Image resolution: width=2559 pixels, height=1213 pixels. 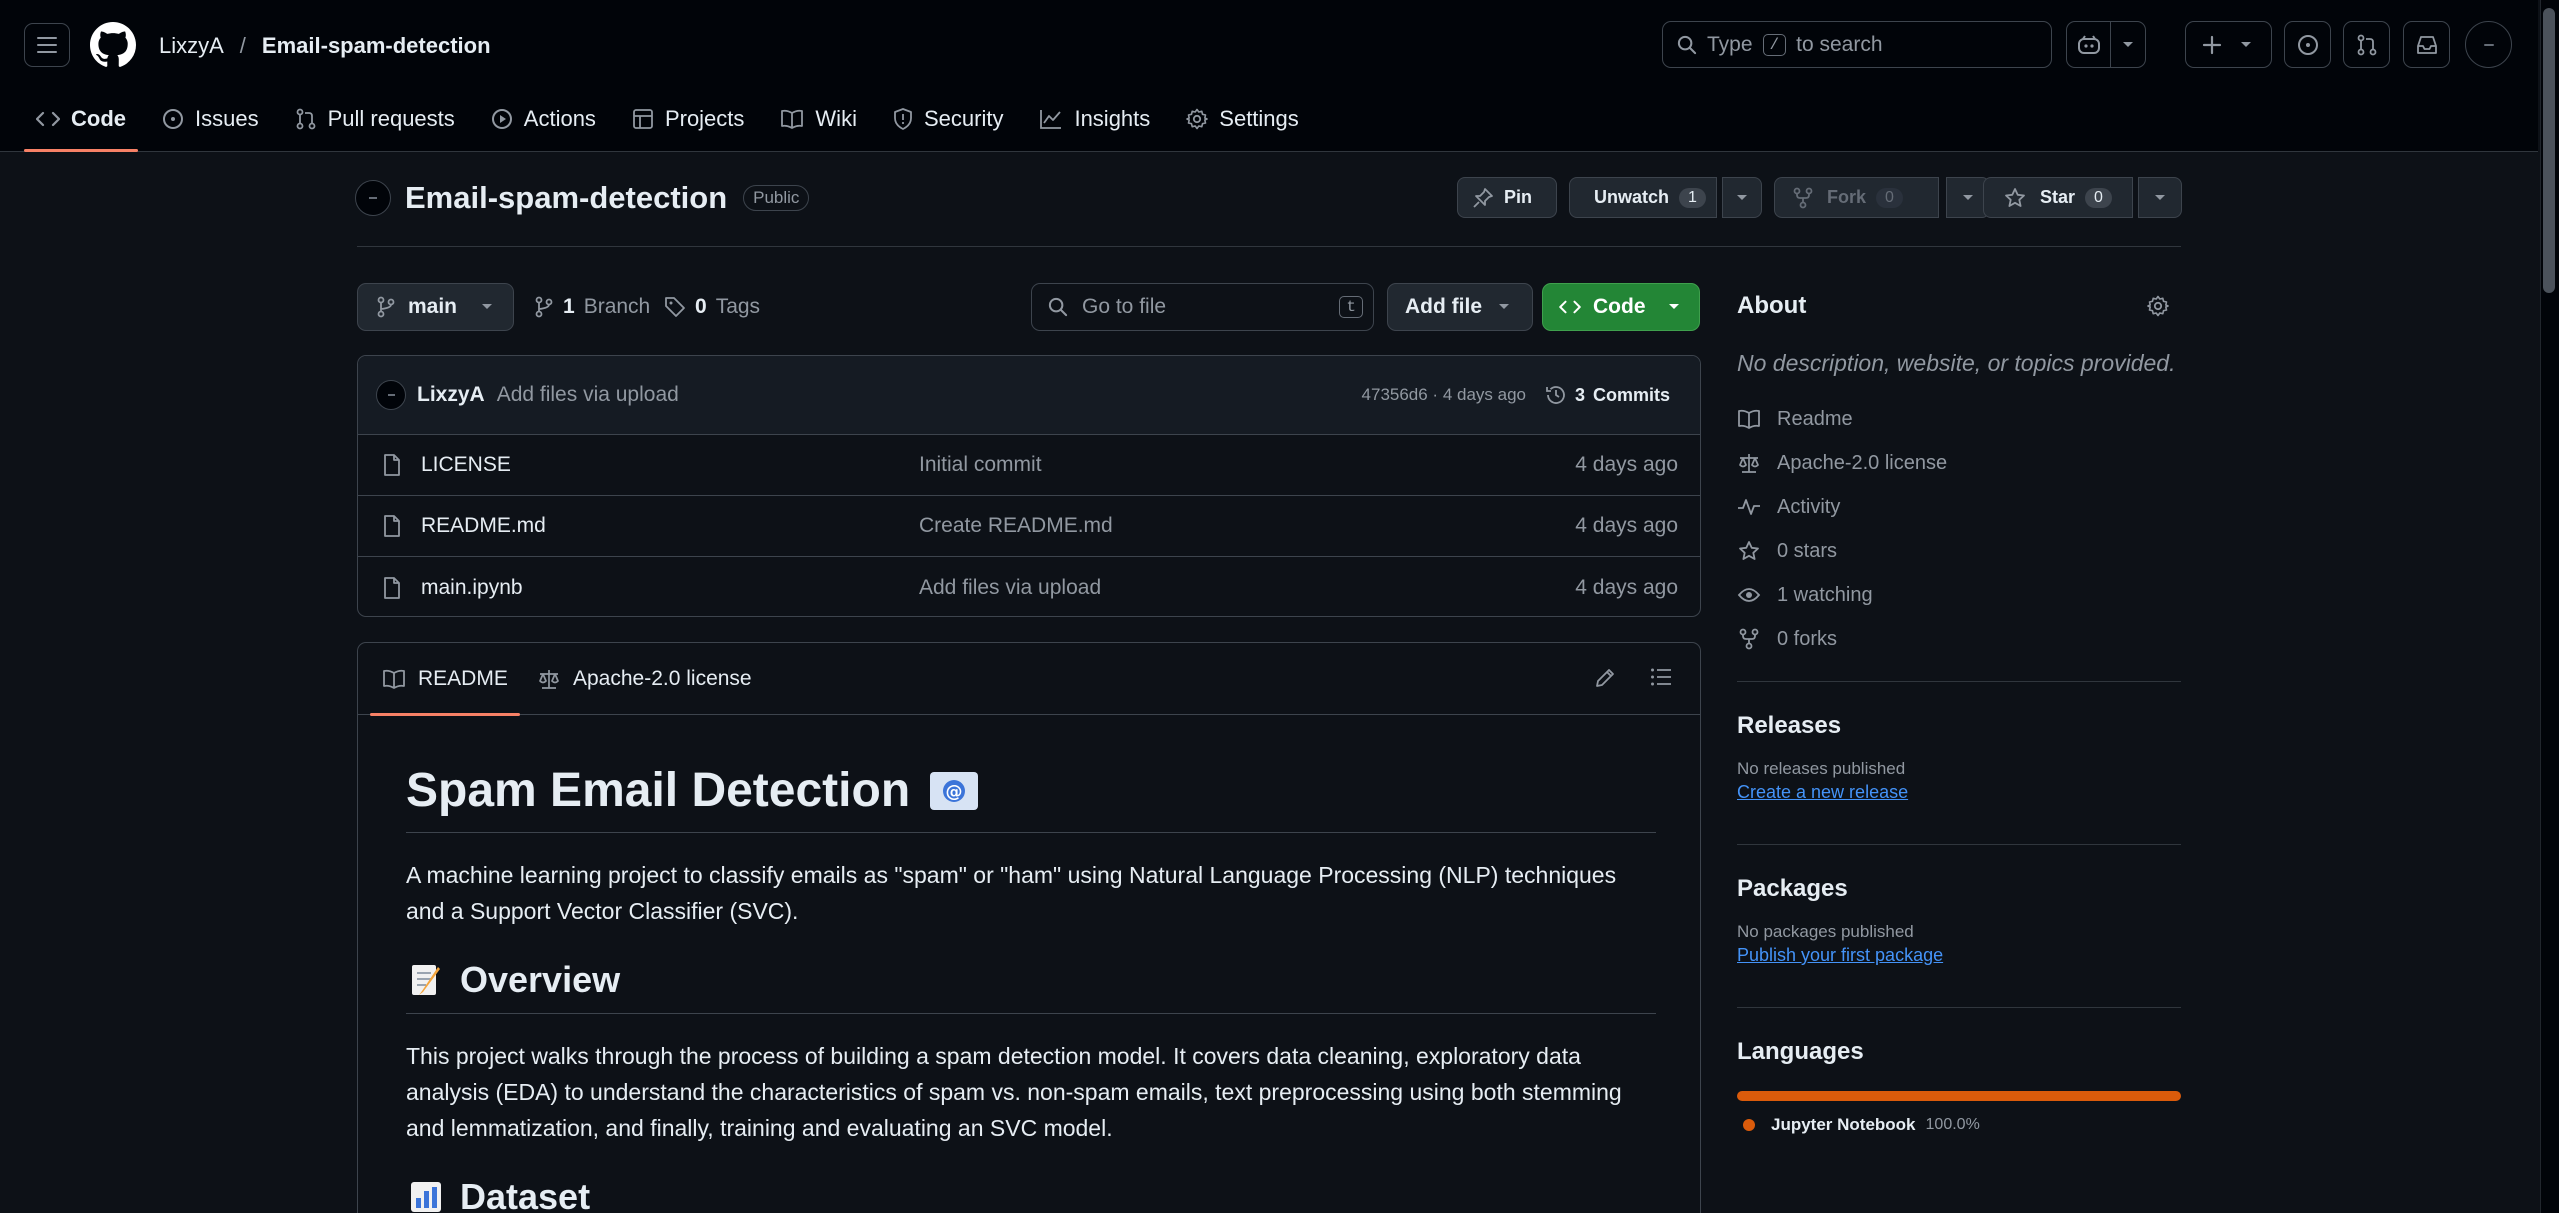 I want to click on readme-link: Readme, so click(x=1959, y=419).